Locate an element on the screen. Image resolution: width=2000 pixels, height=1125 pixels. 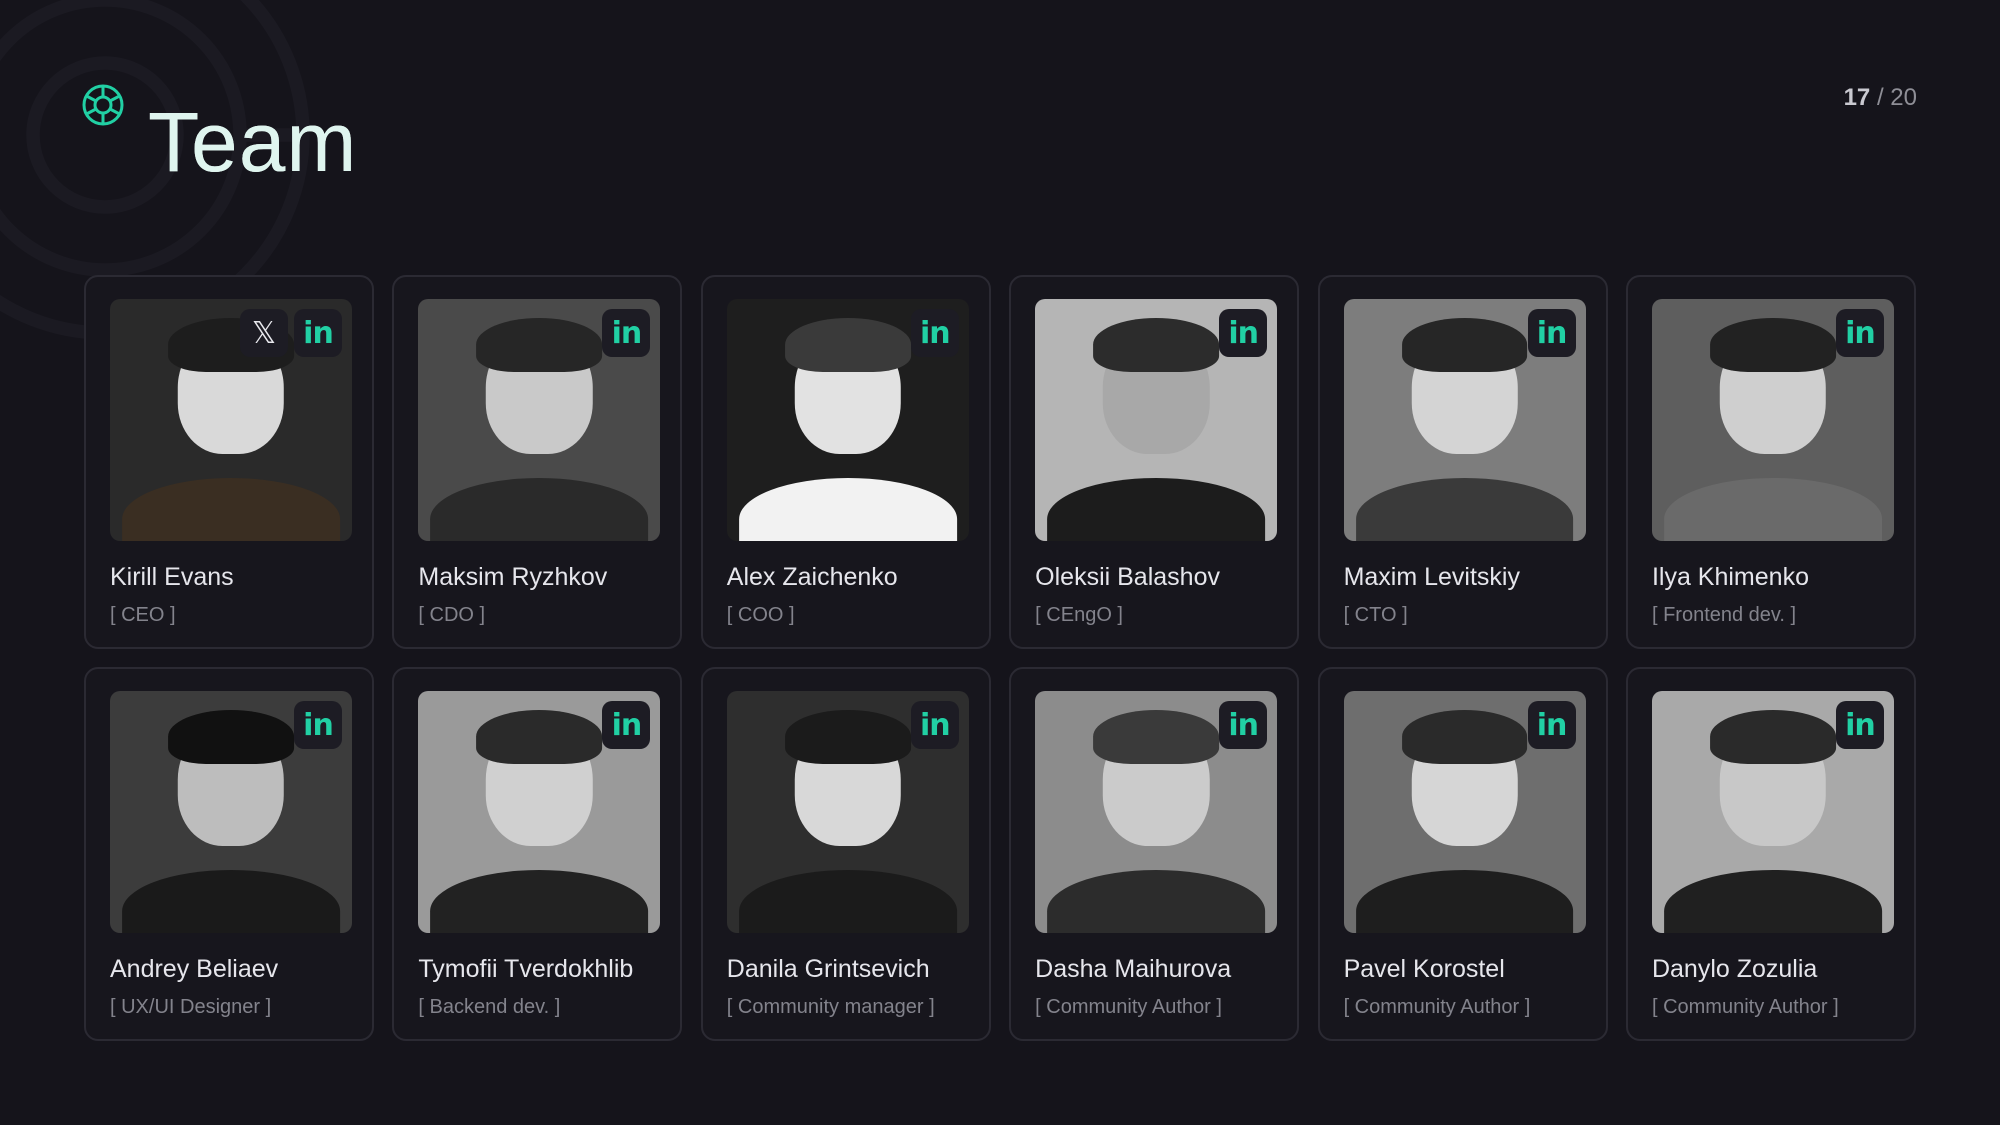
aperture-logo-icon is located at coordinates (103, 105).